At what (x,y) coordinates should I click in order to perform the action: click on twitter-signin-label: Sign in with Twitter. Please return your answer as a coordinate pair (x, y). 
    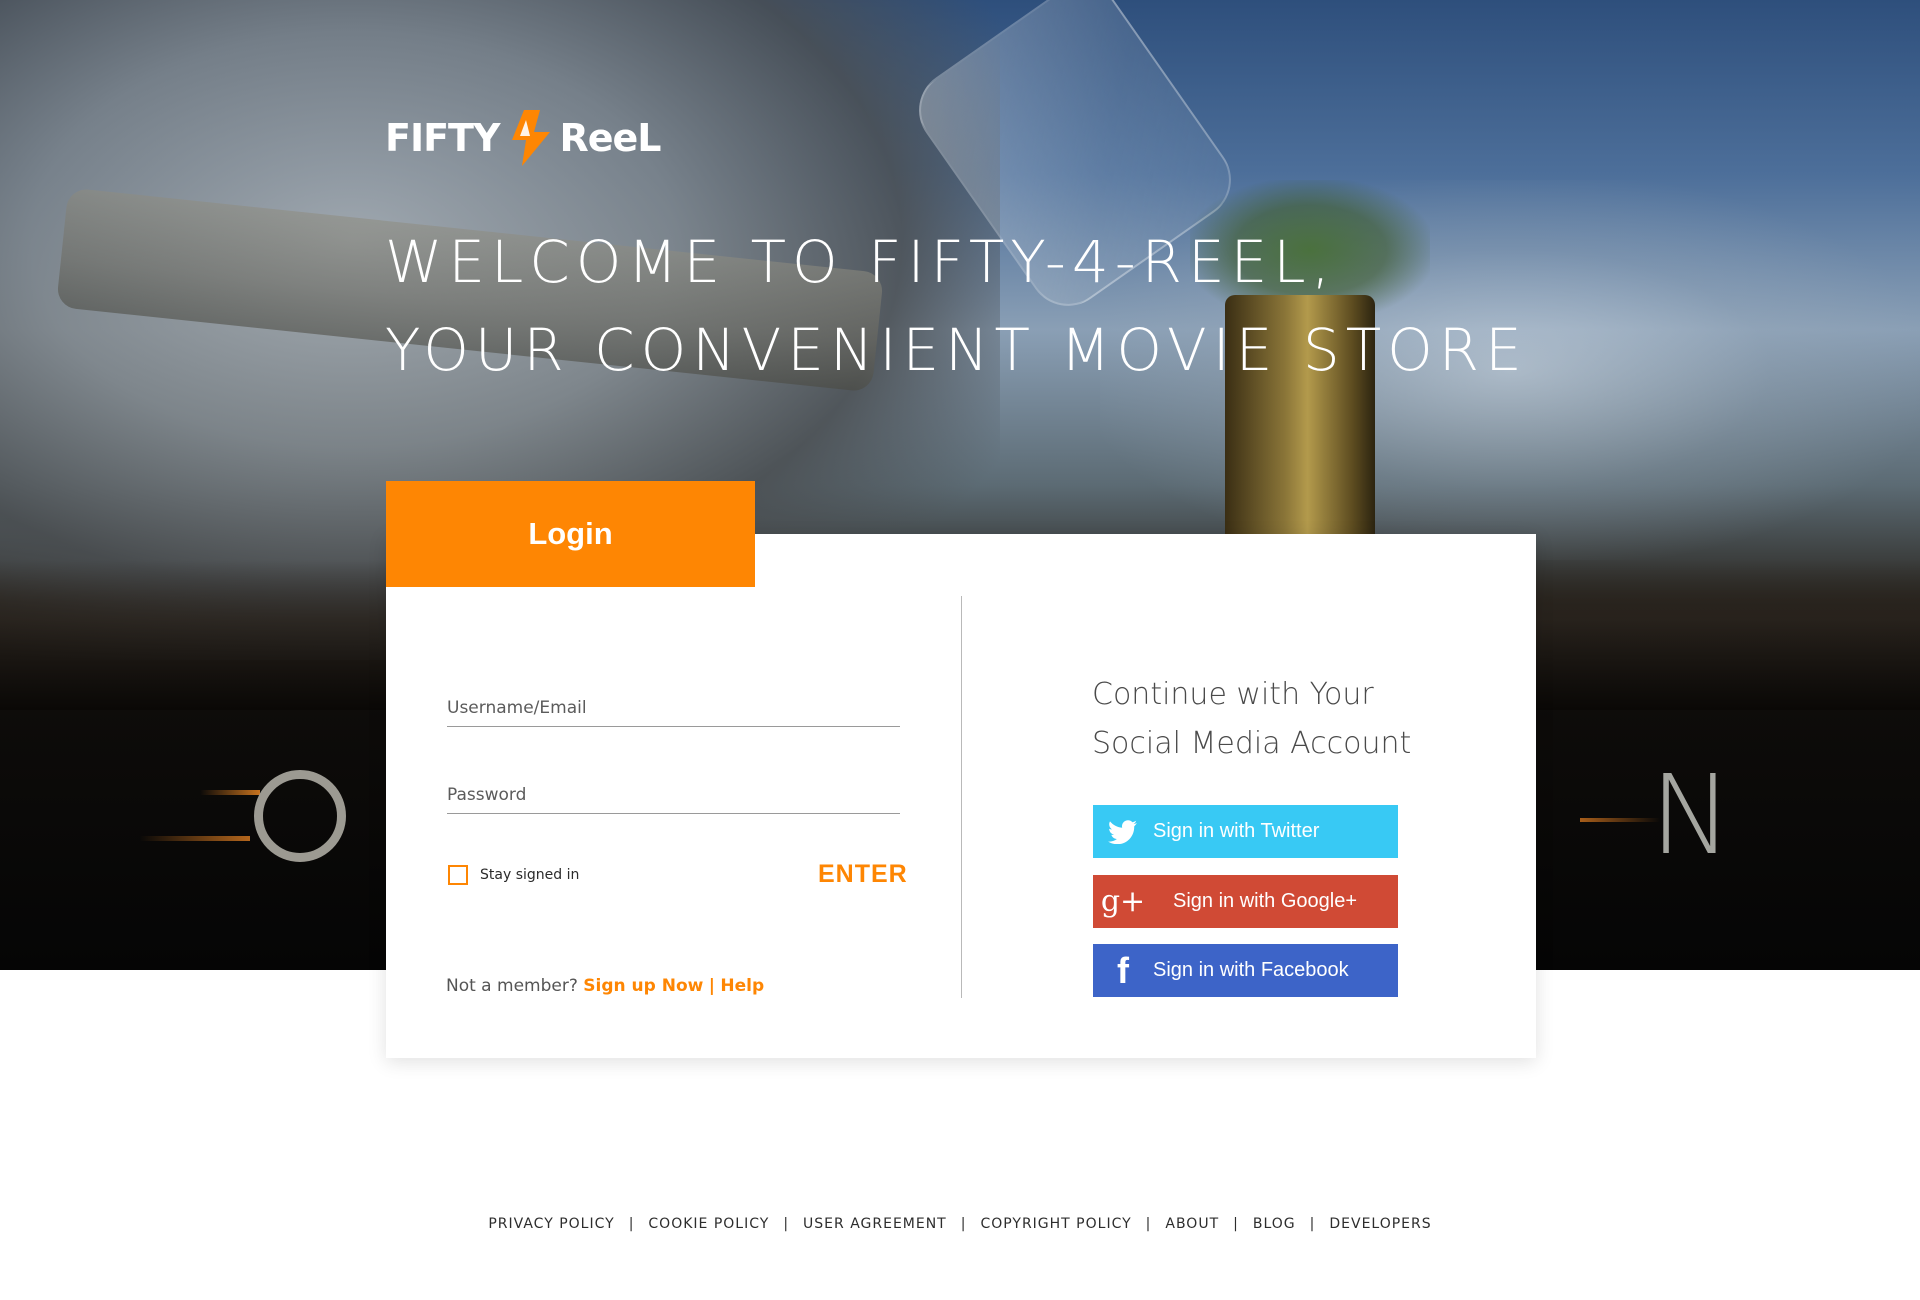
    Looking at the image, I should click on (1236, 831).